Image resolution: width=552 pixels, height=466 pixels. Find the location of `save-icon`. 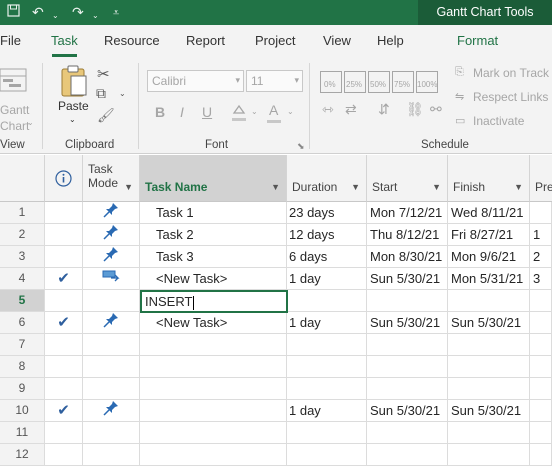

save-icon is located at coordinates (13, 12).